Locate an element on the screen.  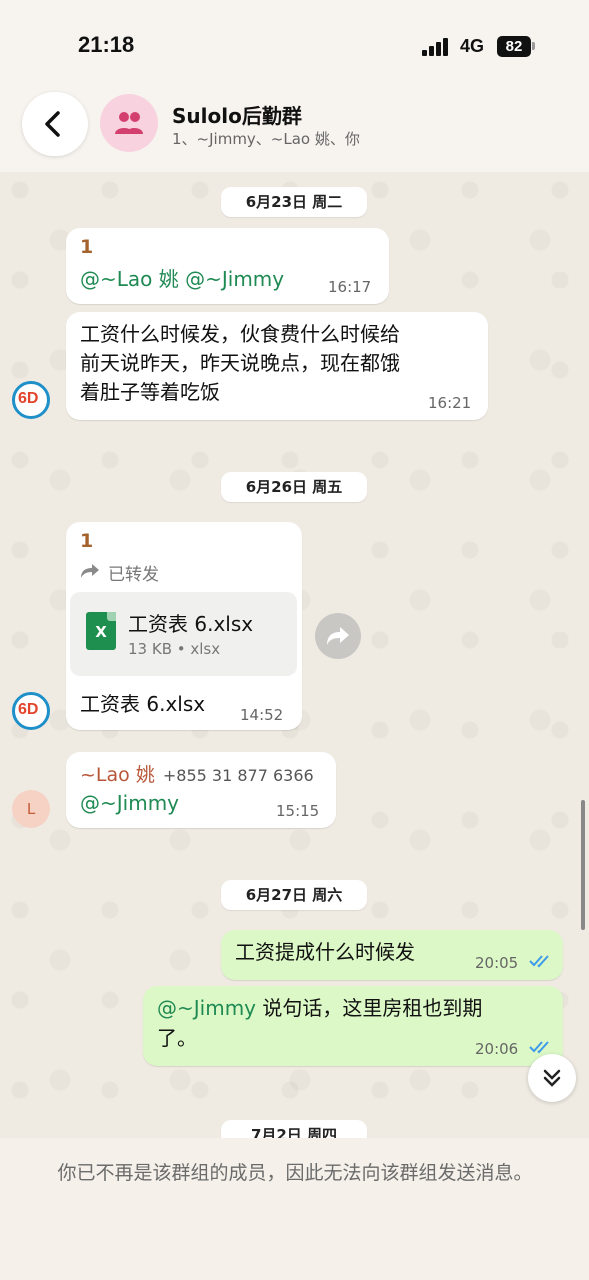
message-line: 前天说昨天，昨天说晚点，现在都饿 is located at coordinates (240, 363).